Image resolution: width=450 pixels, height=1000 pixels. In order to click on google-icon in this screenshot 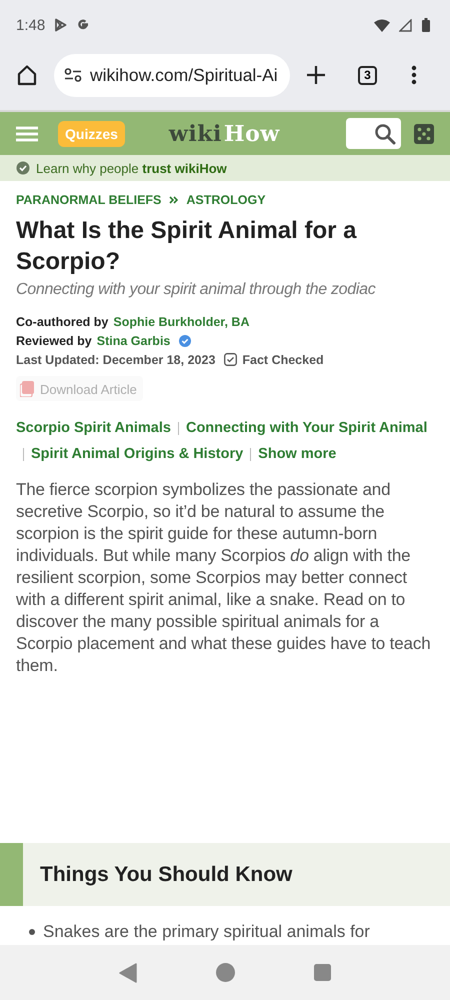, I will do `click(83, 25)`.